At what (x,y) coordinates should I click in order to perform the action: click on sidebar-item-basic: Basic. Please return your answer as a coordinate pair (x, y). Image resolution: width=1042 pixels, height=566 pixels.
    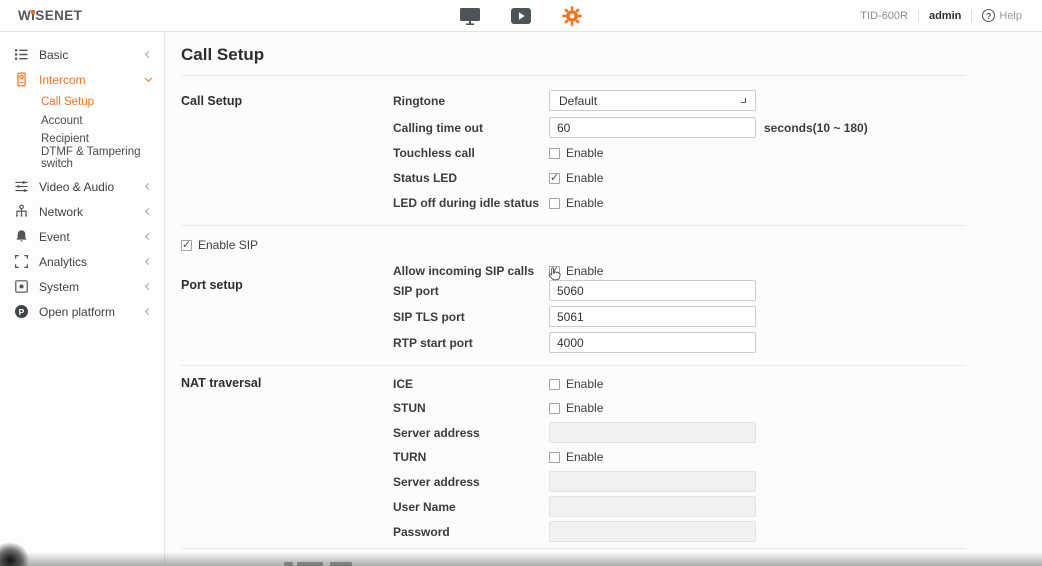
    Looking at the image, I should click on (82, 54).